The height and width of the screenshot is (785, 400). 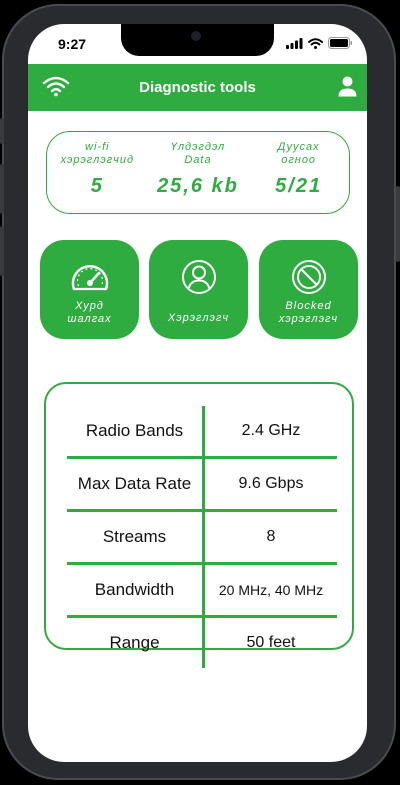 I want to click on table-row: Streams 8, so click(x=202, y=538).